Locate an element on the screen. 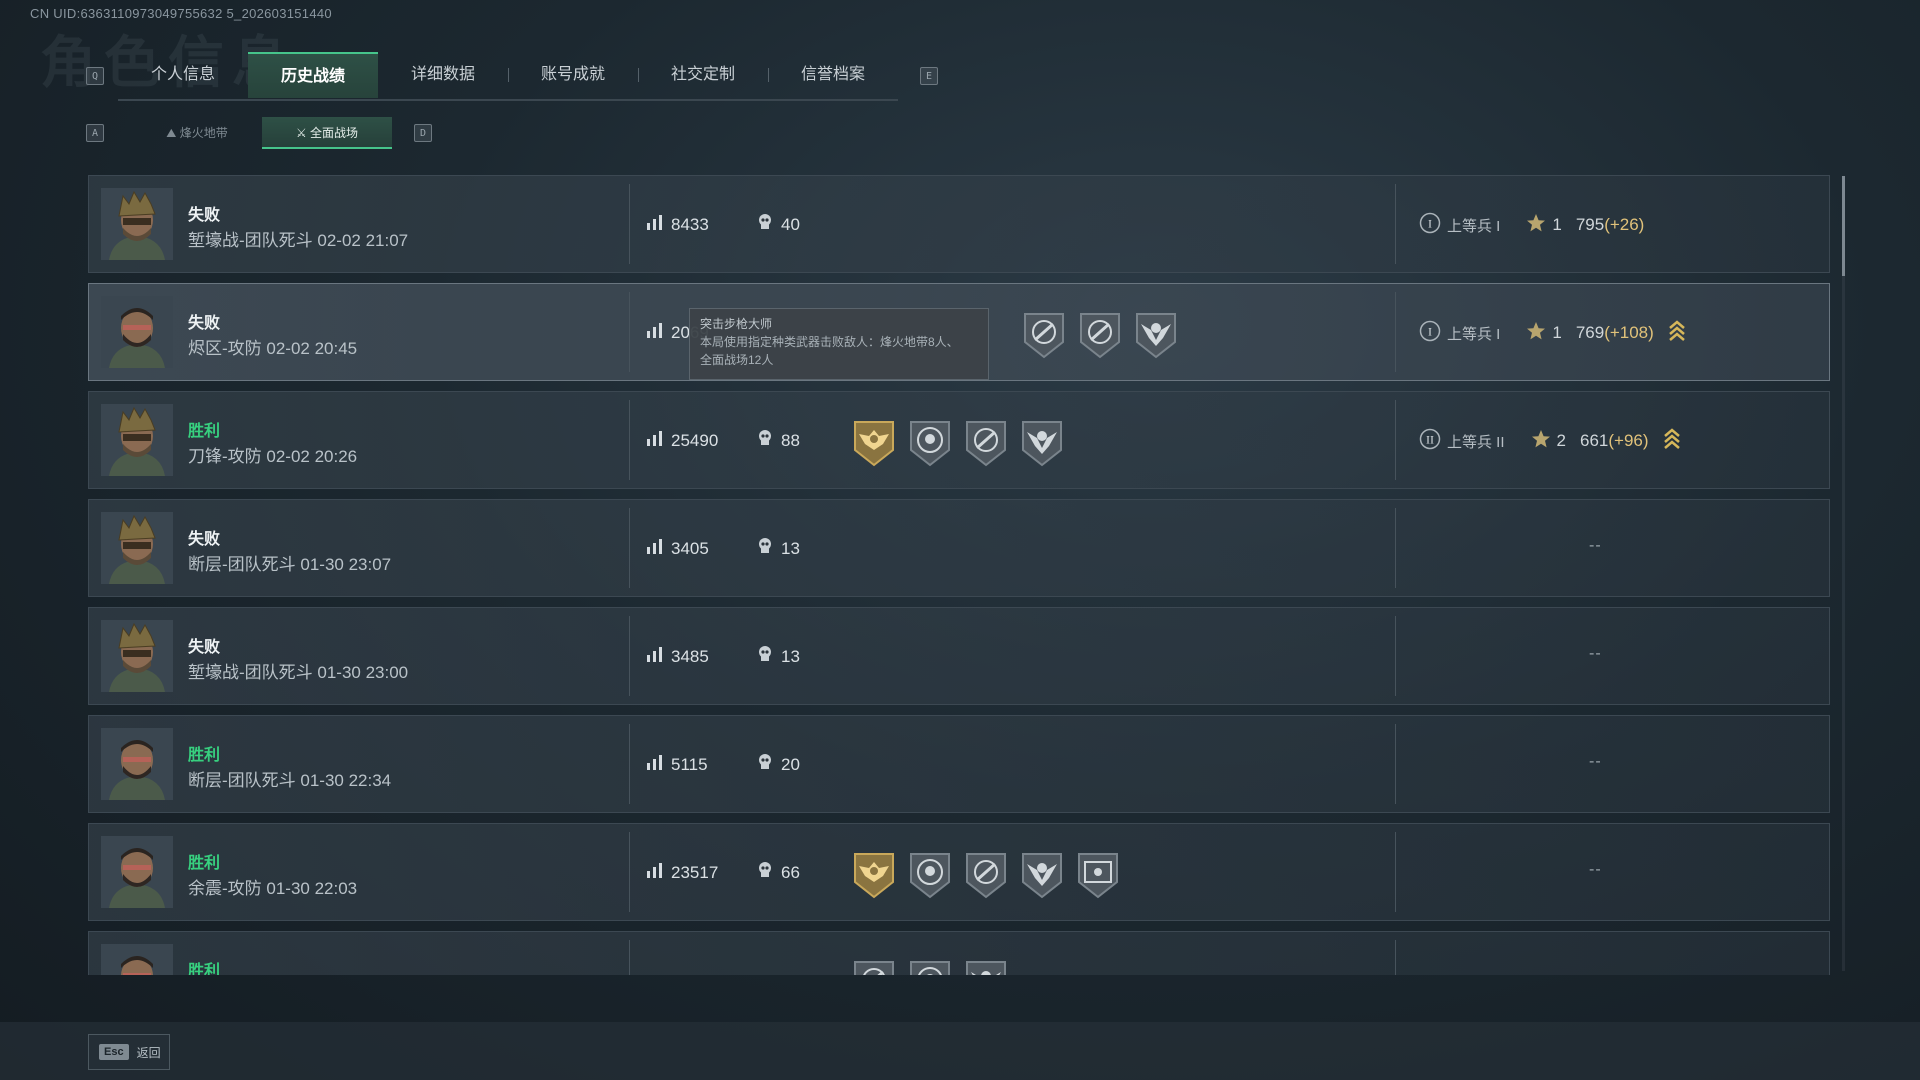  score-stat: 23517 is located at coordinates (682, 872).